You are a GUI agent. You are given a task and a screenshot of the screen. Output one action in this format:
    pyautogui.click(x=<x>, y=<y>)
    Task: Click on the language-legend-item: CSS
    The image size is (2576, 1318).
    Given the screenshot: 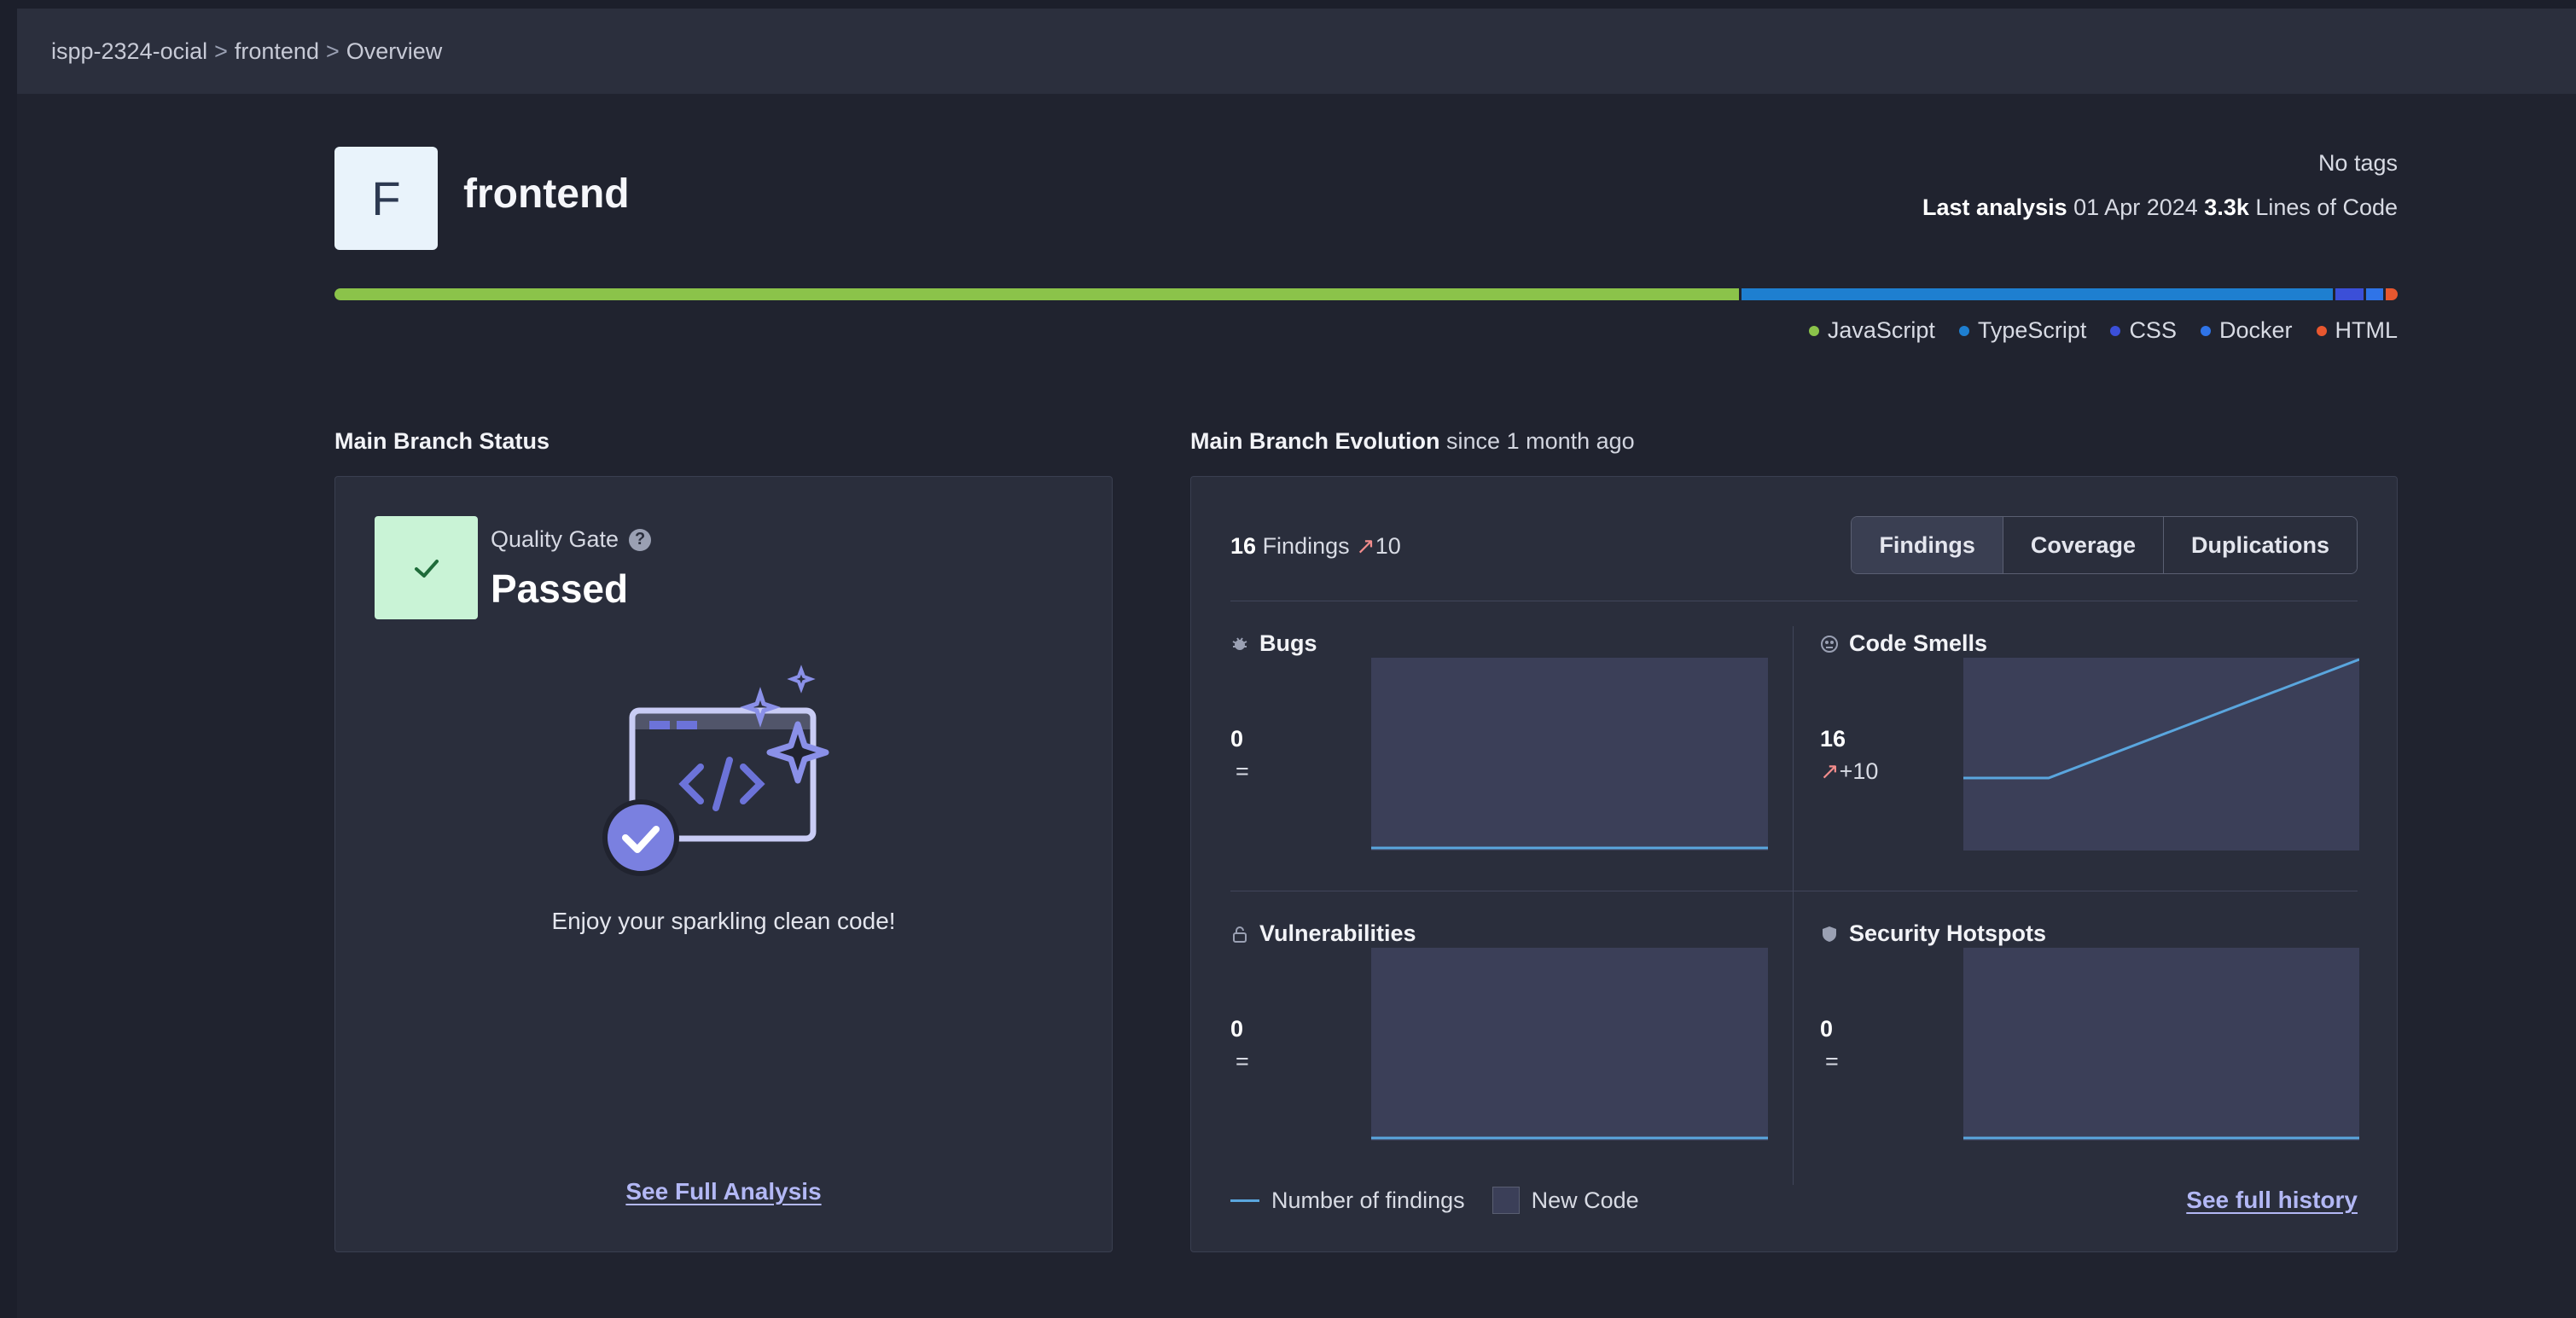 What is the action you would take?
    pyautogui.click(x=2143, y=330)
    